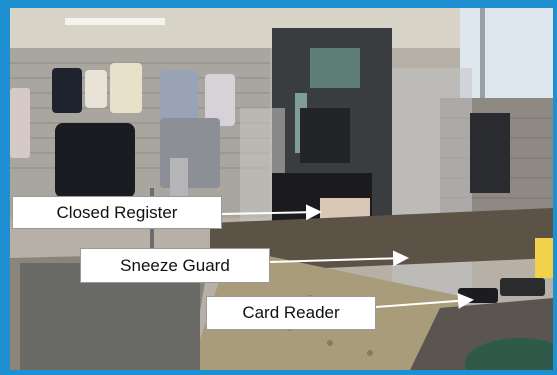 The width and height of the screenshot is (557, 375). I want to click on ceiling-light, so click(115, 21).